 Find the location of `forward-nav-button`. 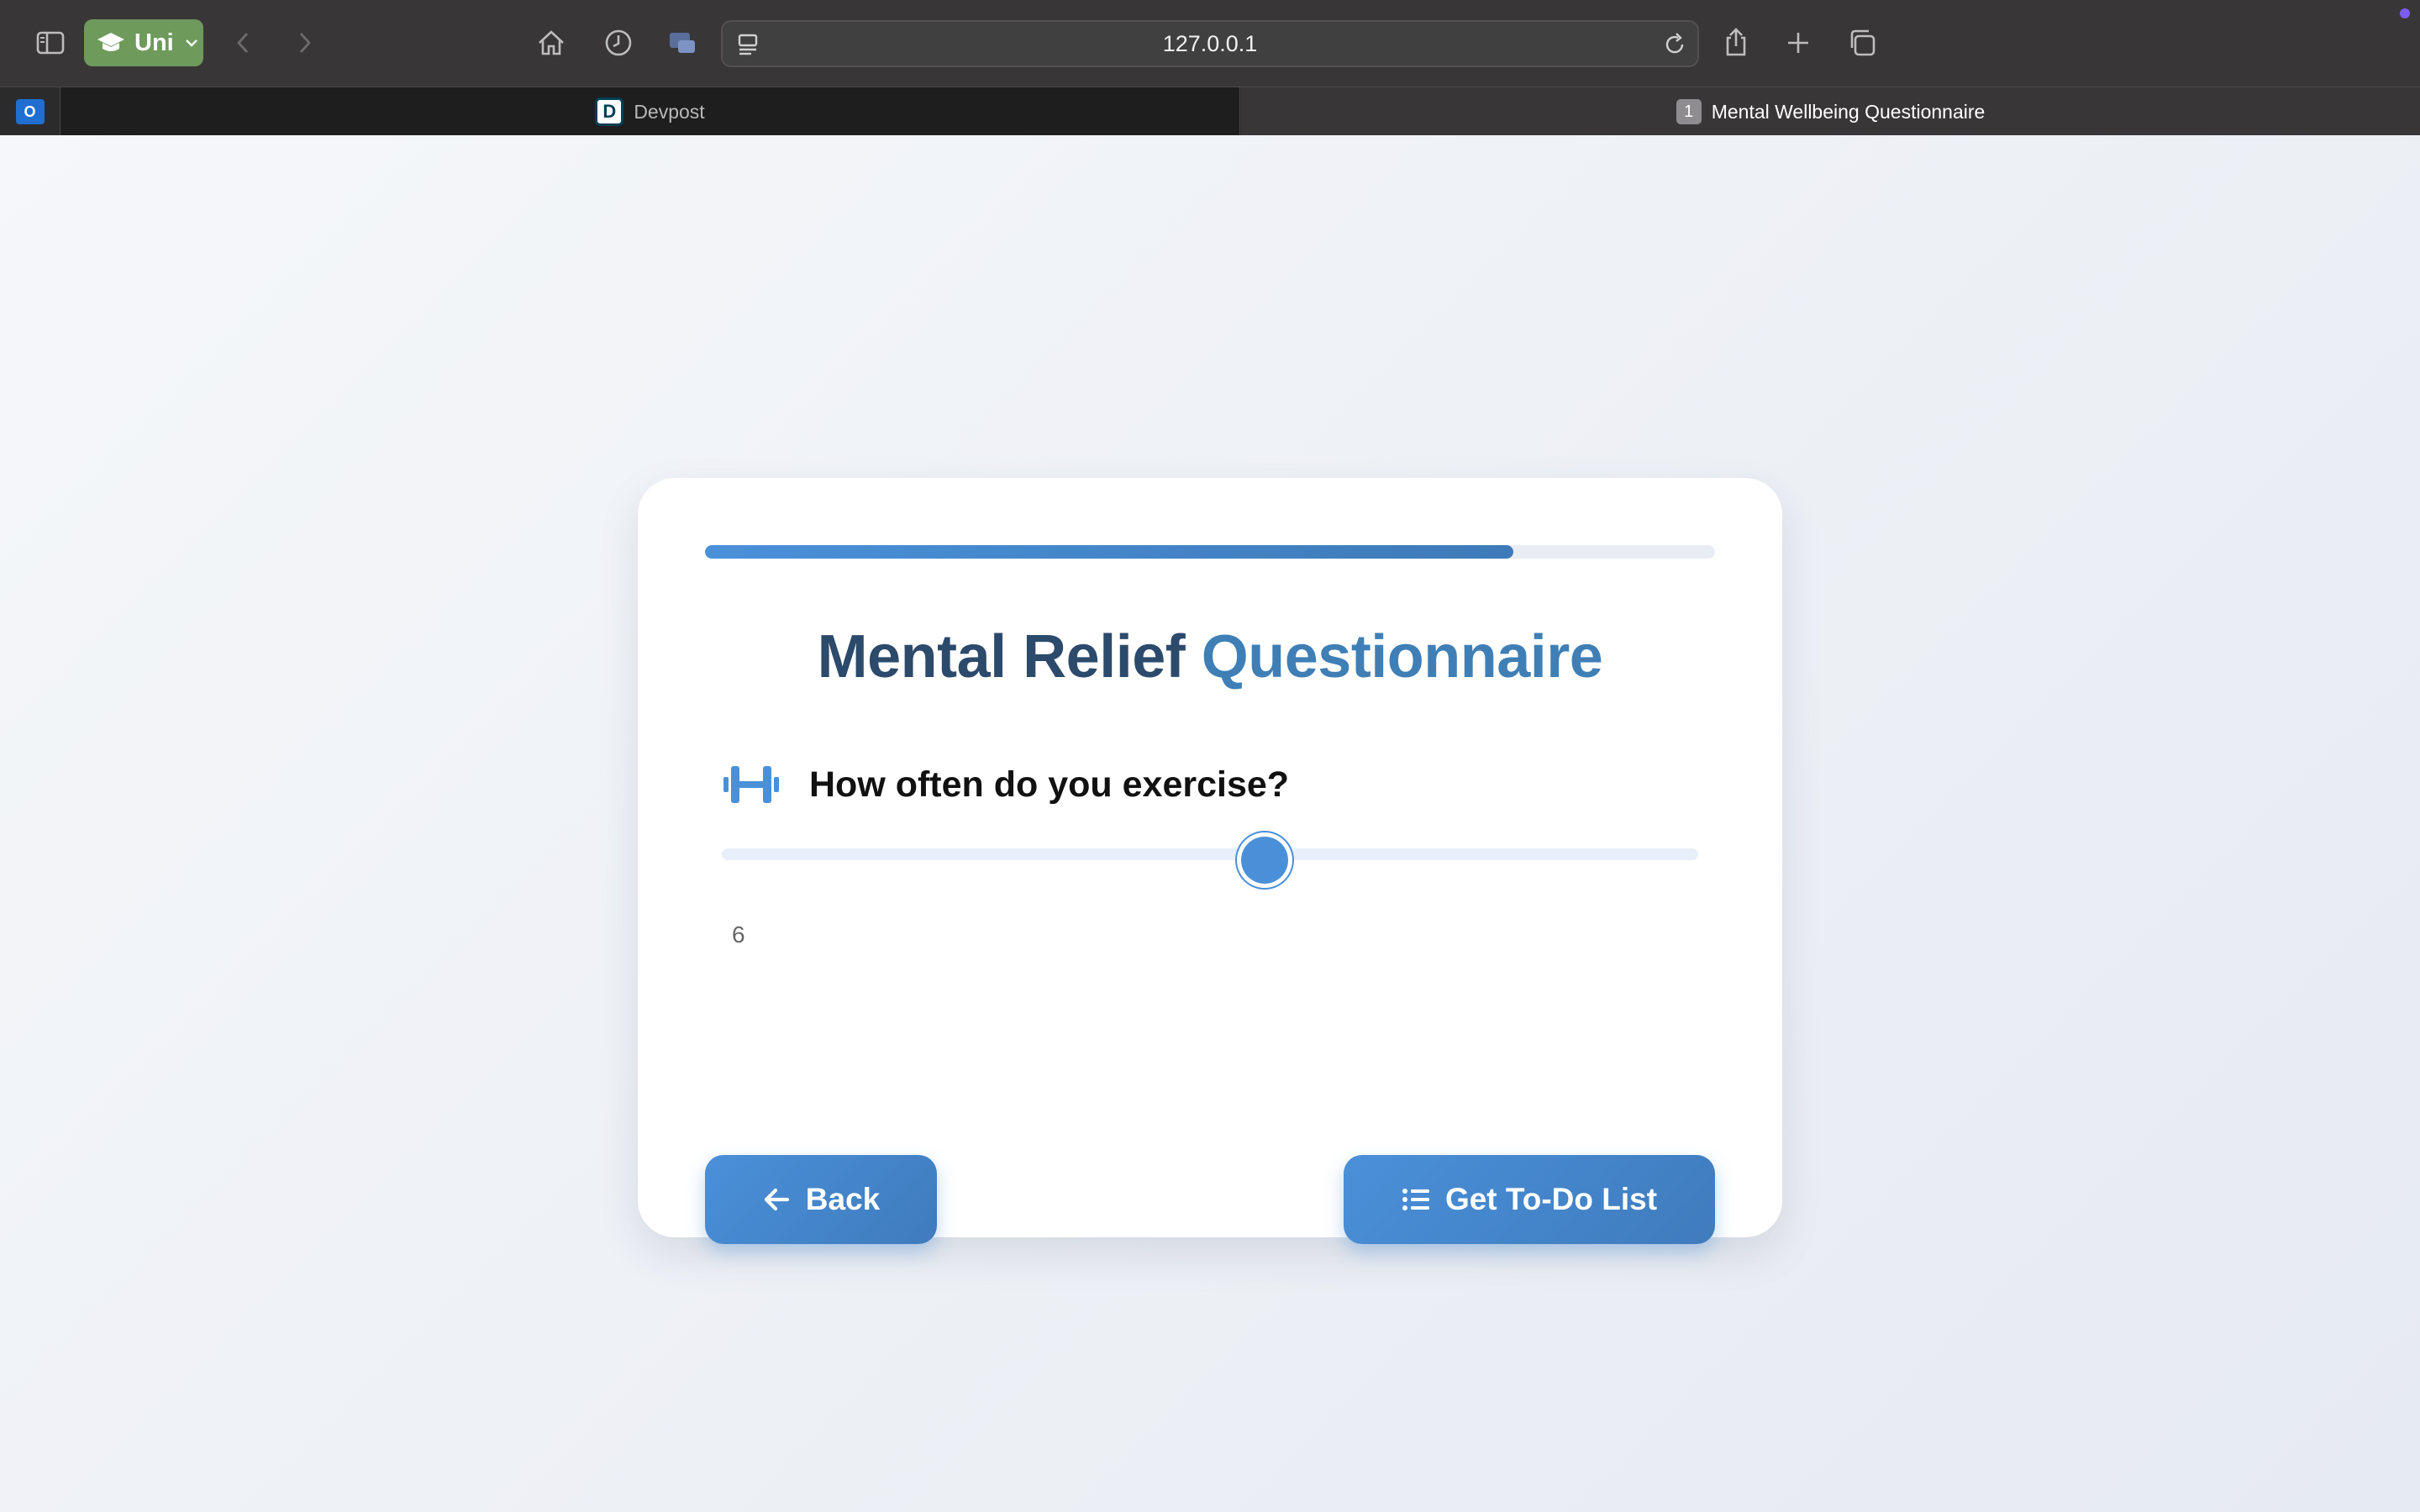

forward-nav-button is located at coordinates (304, 42).